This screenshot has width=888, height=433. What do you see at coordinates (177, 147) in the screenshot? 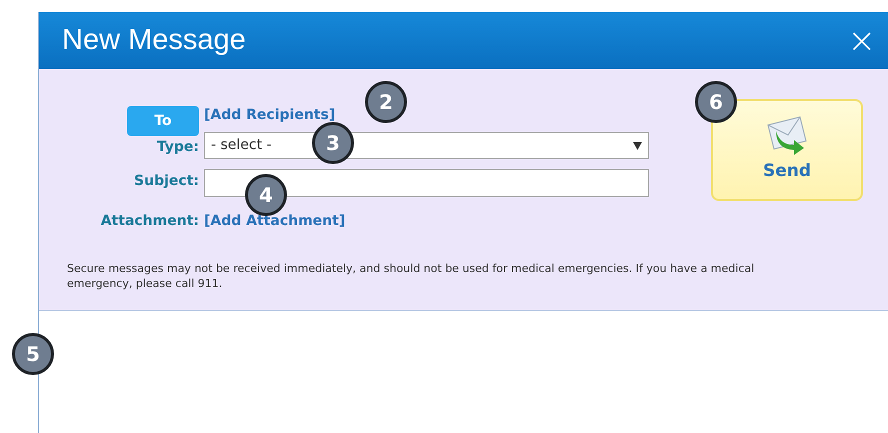
I see `type-label: Type:` at bounding box center [177, 147].